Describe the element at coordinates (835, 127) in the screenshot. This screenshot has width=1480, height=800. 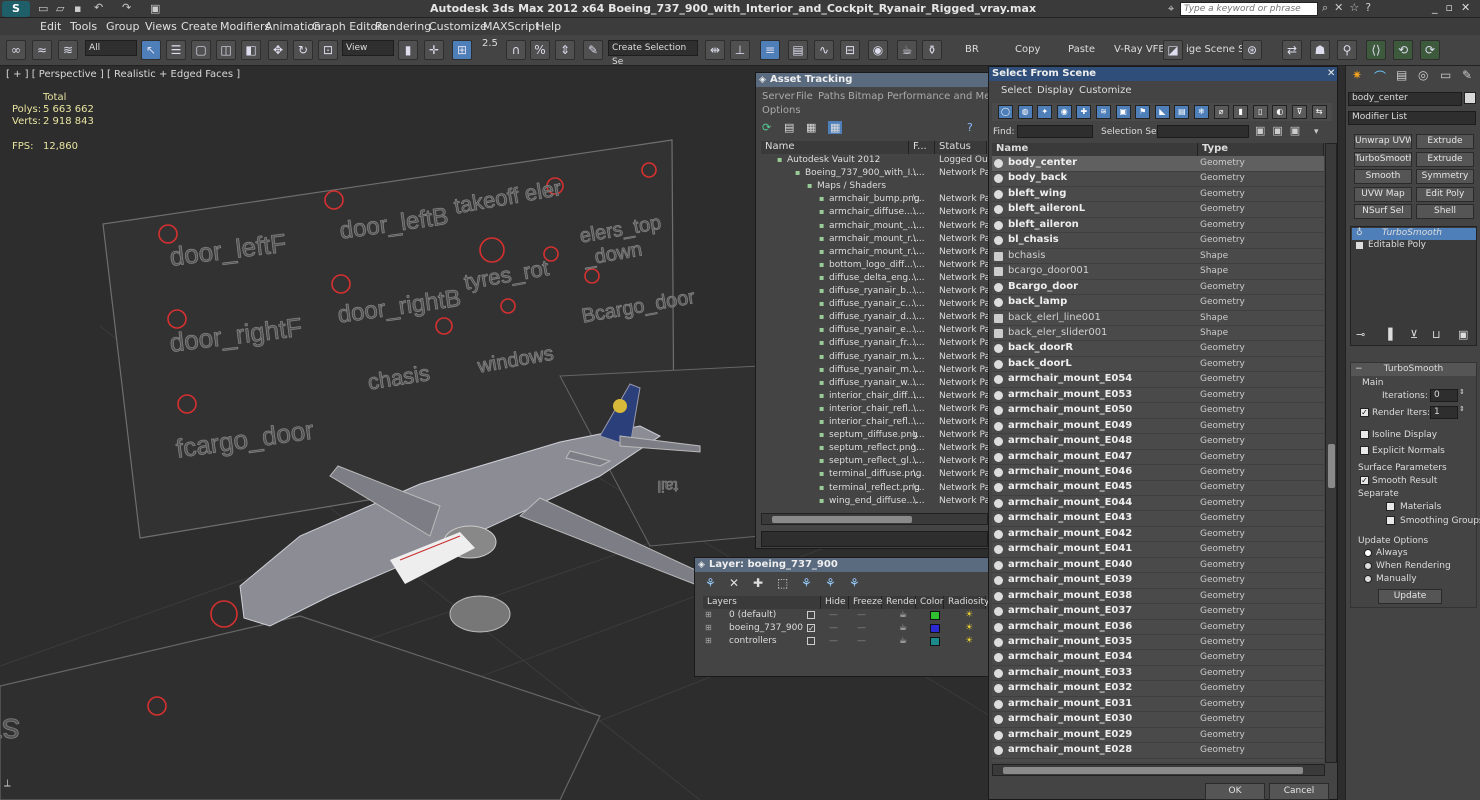
I see `table-view-icon: ▦` at that location.